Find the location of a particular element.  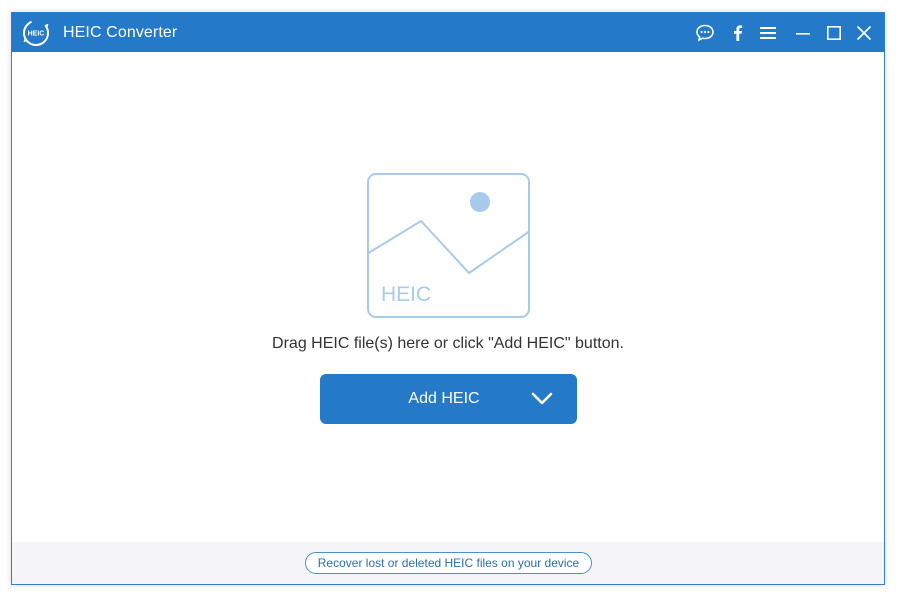

maximize-button is located at coordinates (834, 33).